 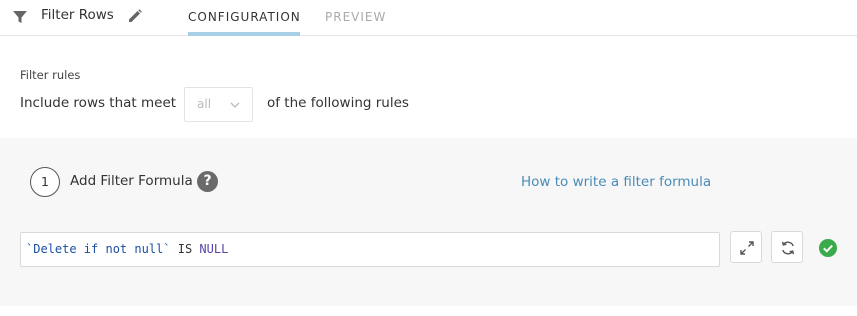 I want to click on match-mode-select: all, so click(x=218, y=104).